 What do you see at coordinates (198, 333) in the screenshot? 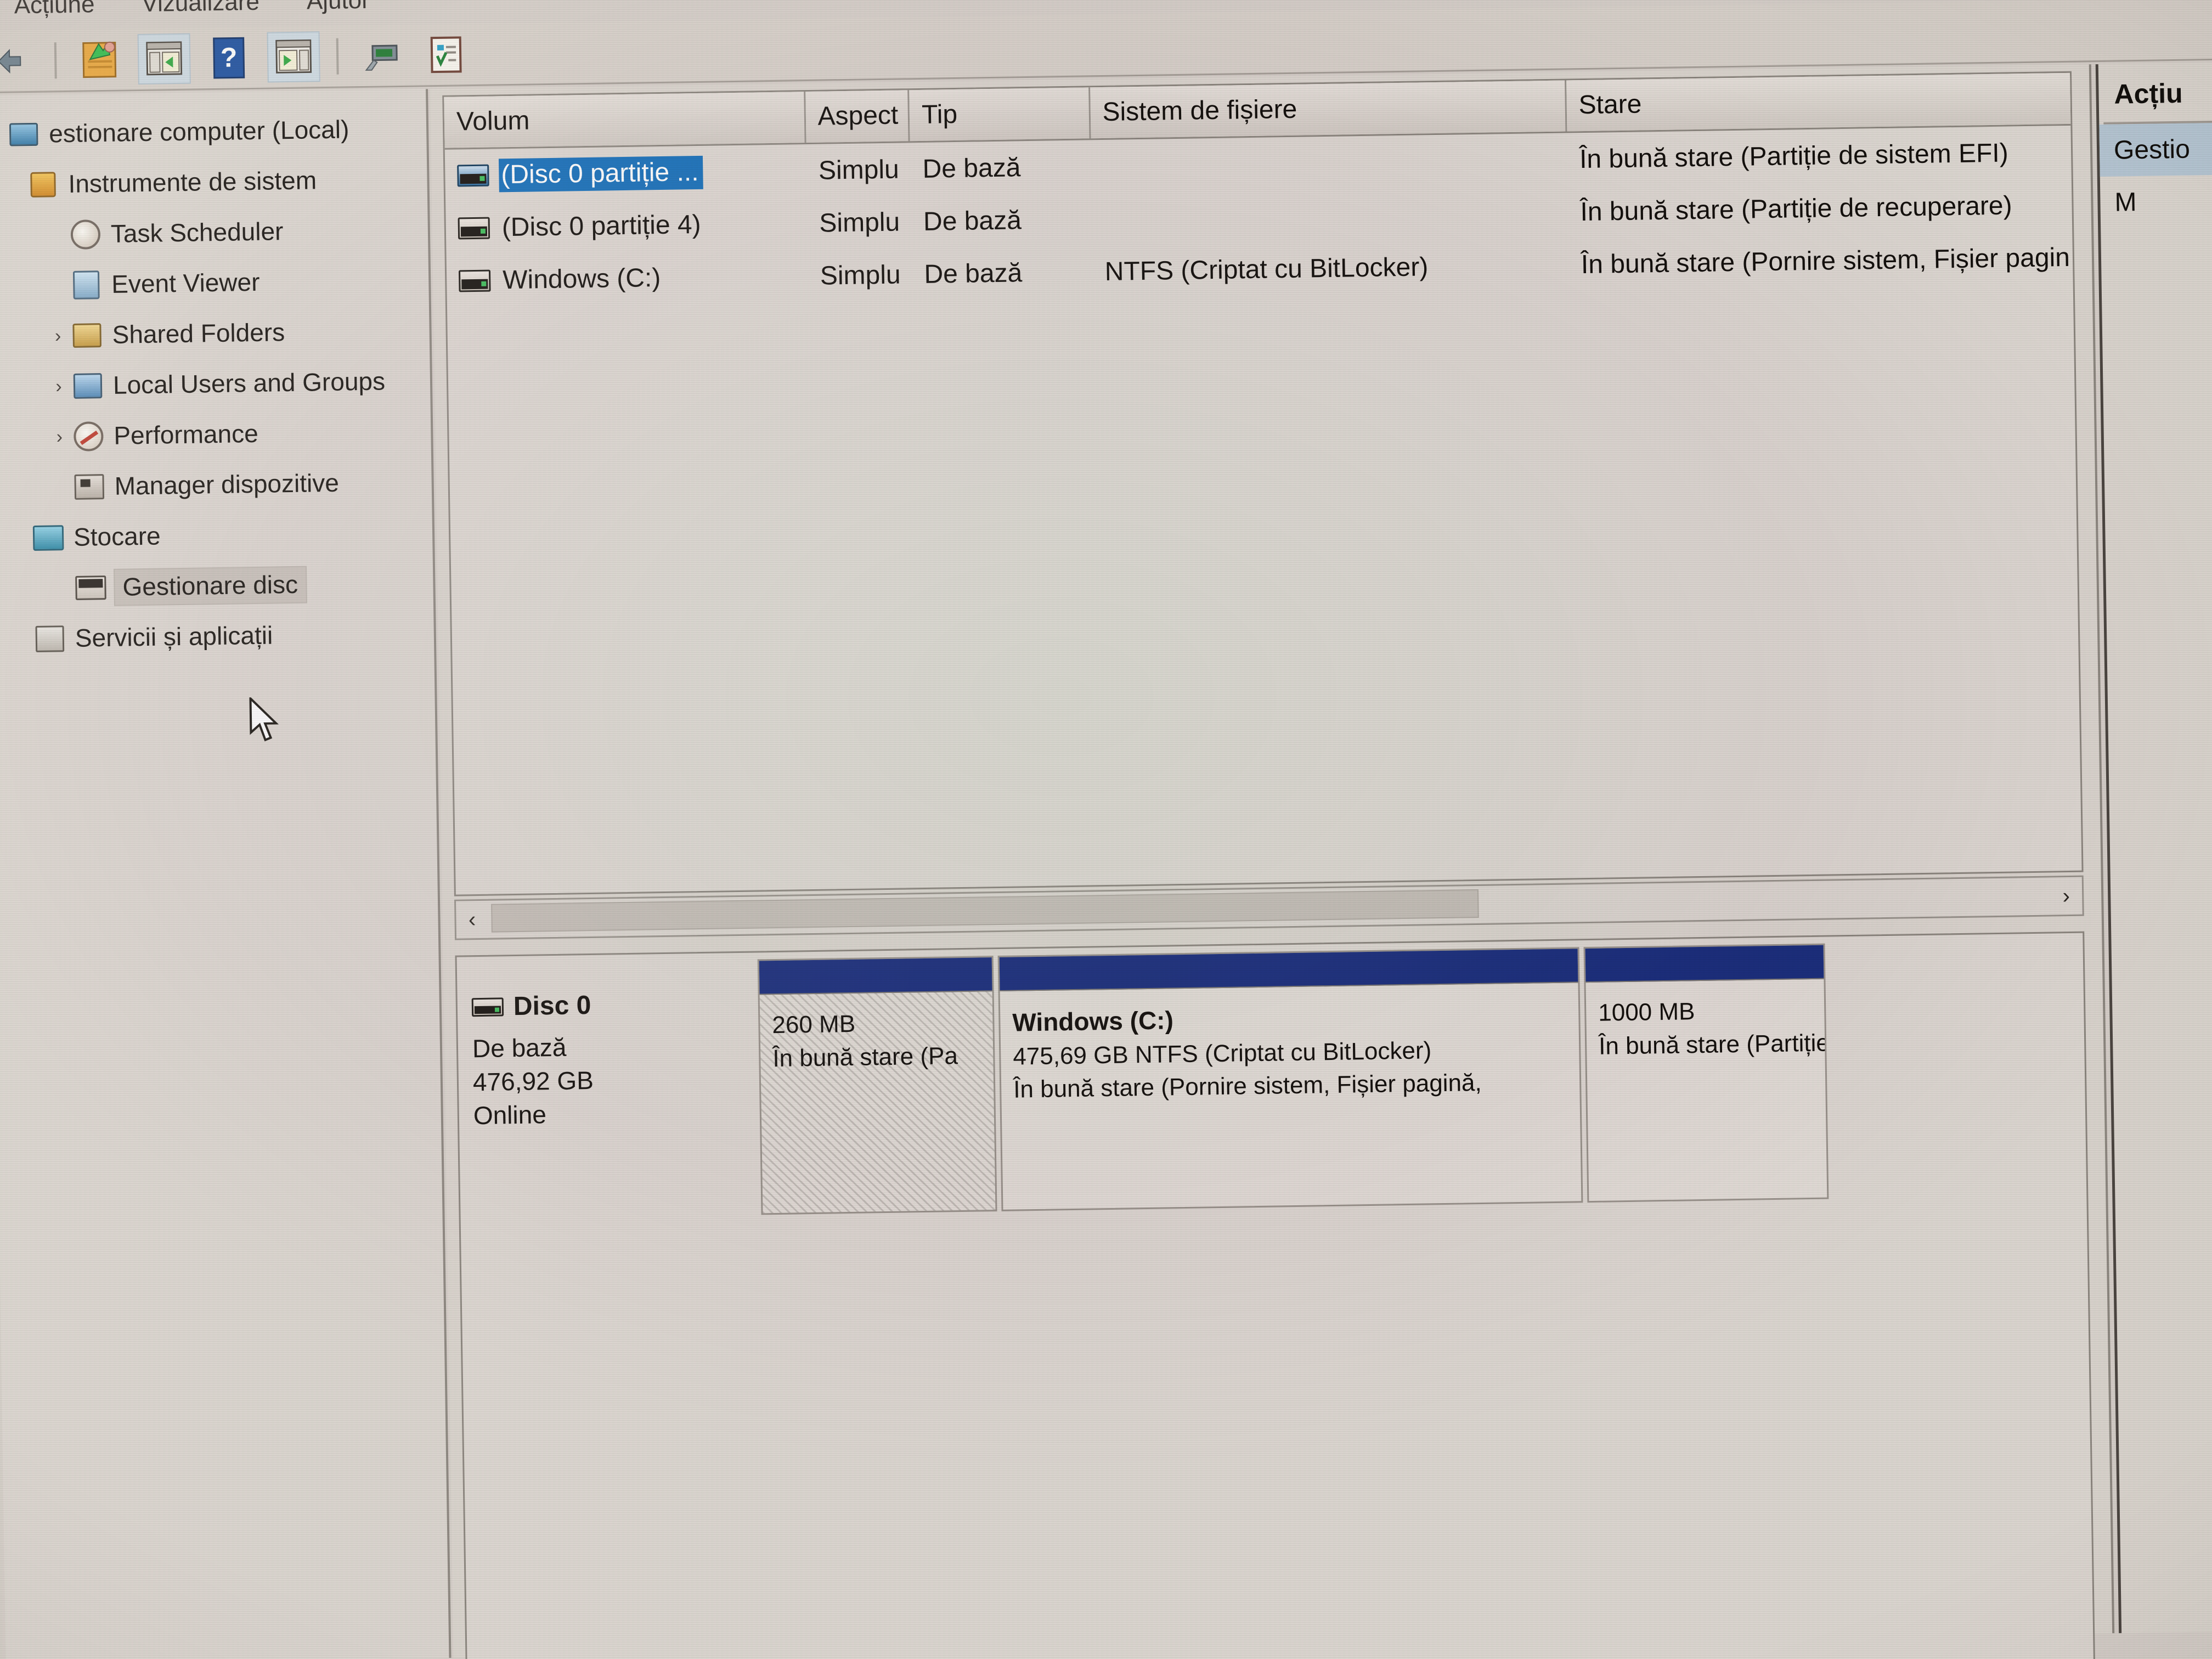
I see `tree-item-label: Shared Folders` at bounding box center [198, 333].